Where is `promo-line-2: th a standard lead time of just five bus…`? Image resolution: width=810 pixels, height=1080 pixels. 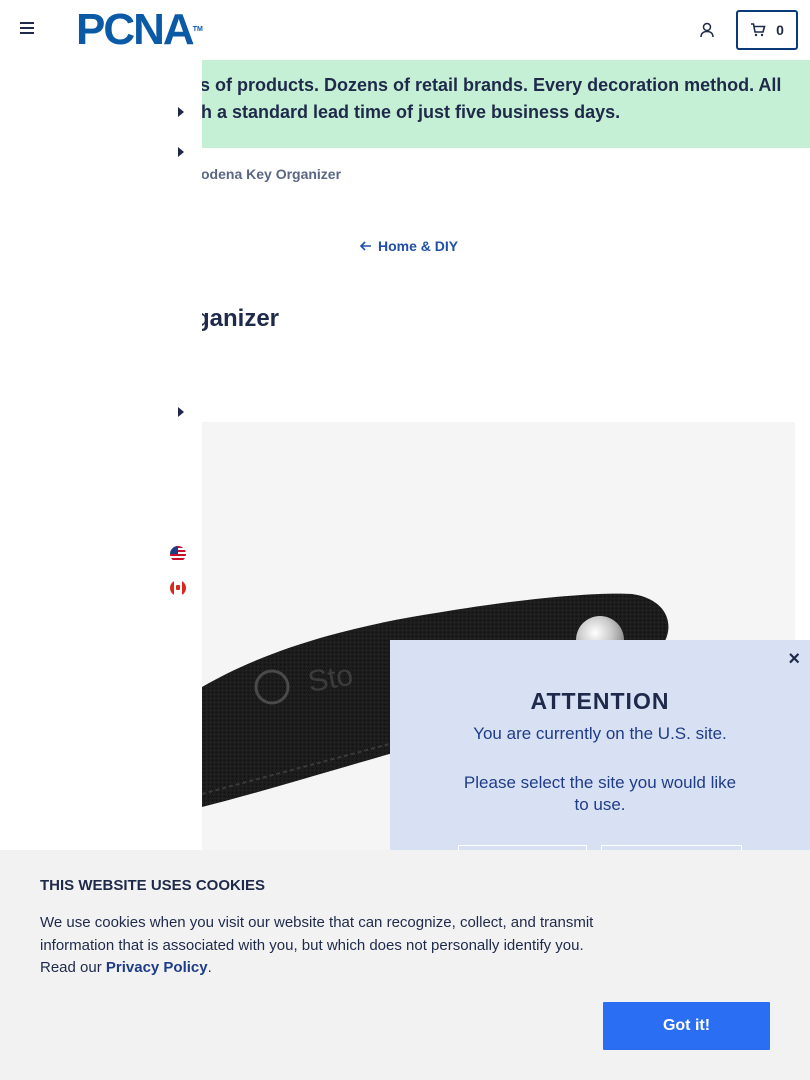 promo-line-2: th a standard lead time of just five bus… is located at coordinates (408, 112).